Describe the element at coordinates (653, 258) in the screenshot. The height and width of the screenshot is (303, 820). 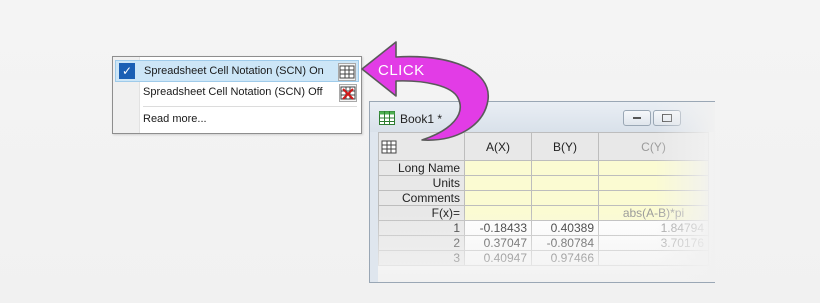
I see `cell-c` at that location.